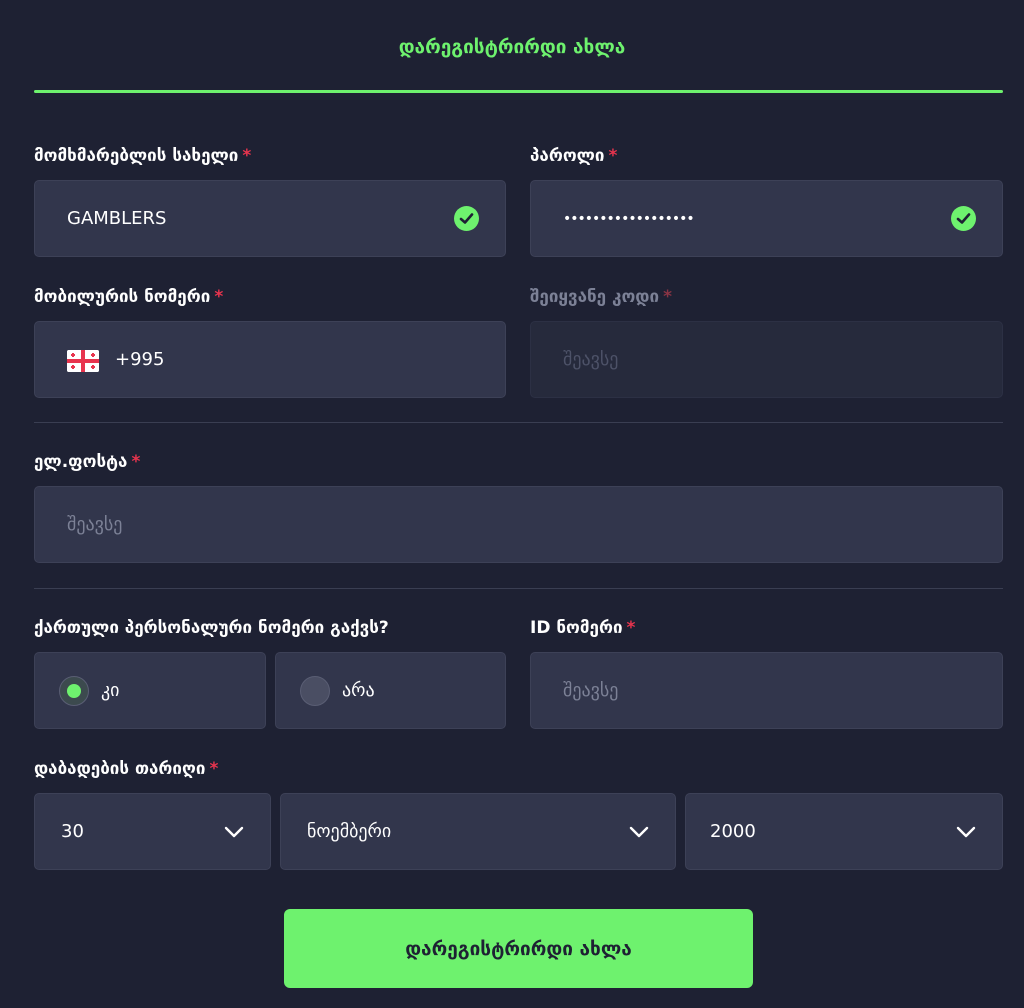 Image resolution: width=1024 pixels, height=1008 pixels. I want to click on option-yes: კი, so click(150, 690).